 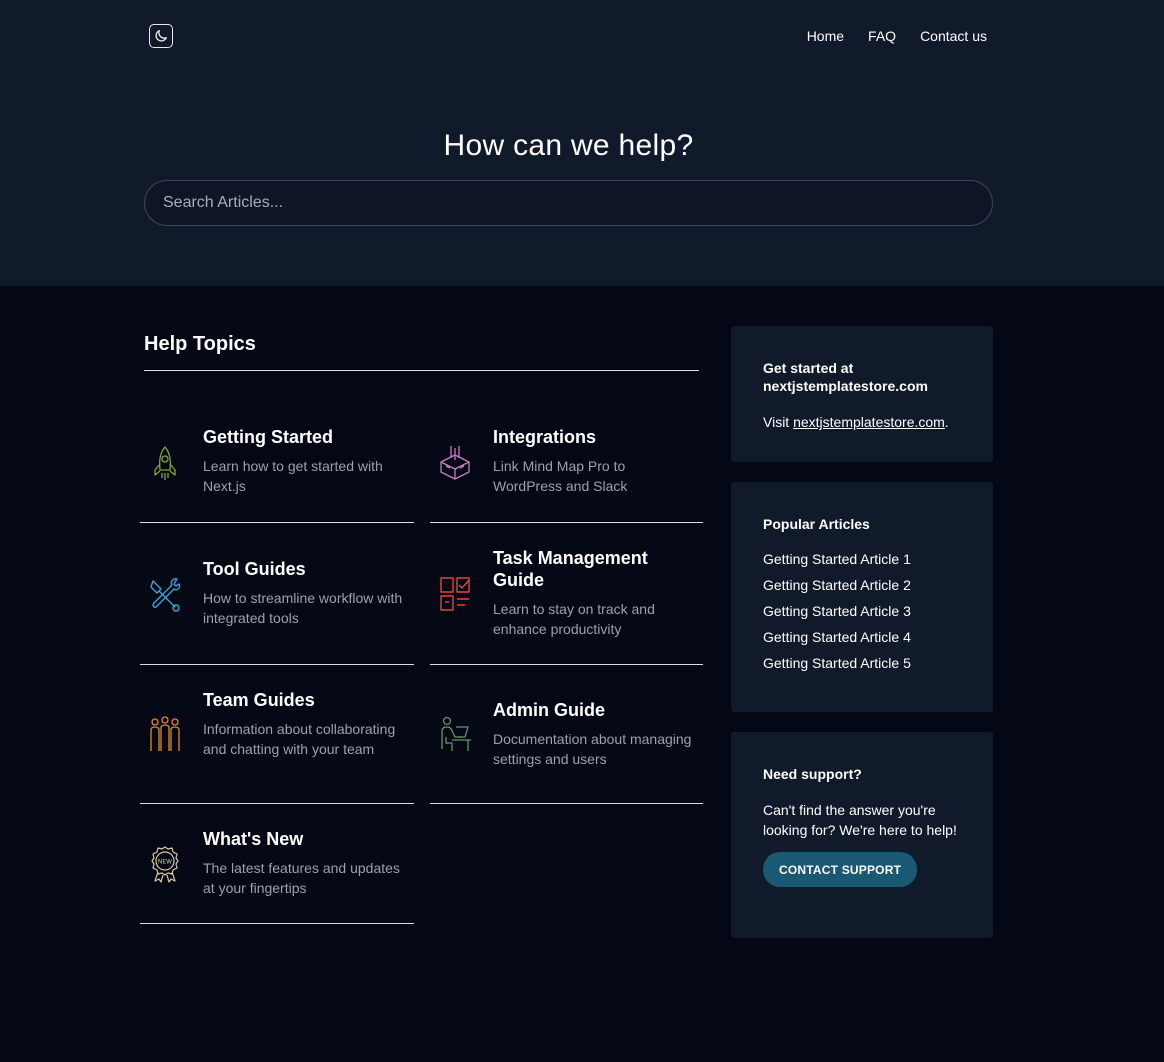 I want to click on new-badge-icon: NEW, so click(x=165, y=864).